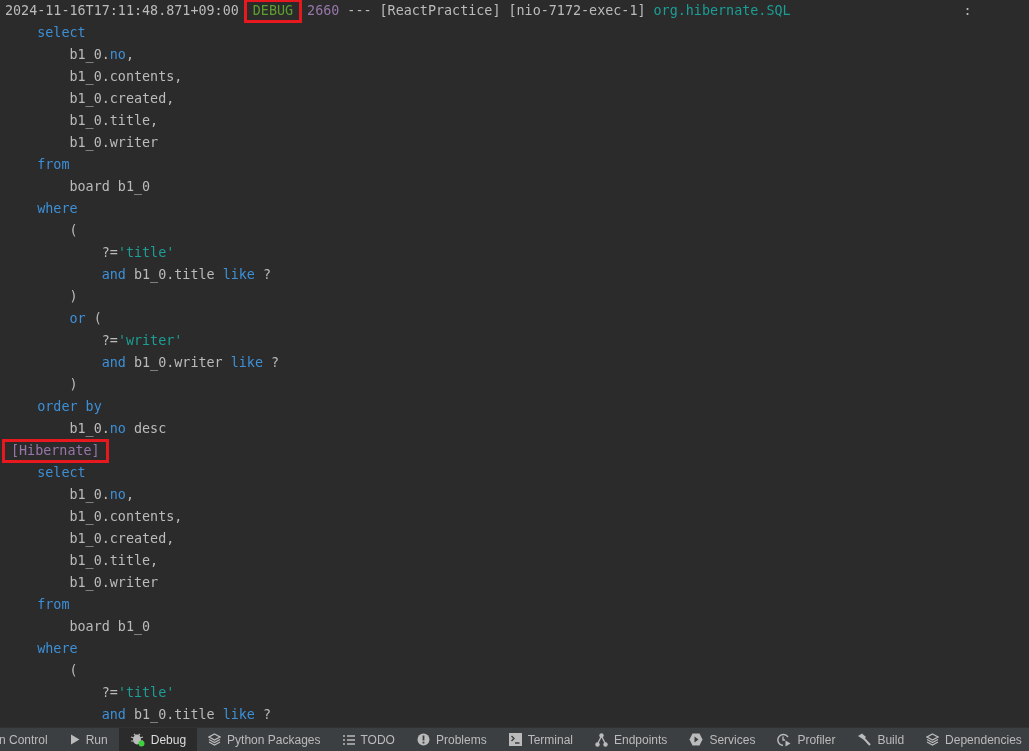 Image resolution: width=1029 pixels, height=751 pixels. What do you see at coordinates (540, 739) in the screenshot?
I see `tool-window-tab: Terminal` at bounding box center [540, 739].